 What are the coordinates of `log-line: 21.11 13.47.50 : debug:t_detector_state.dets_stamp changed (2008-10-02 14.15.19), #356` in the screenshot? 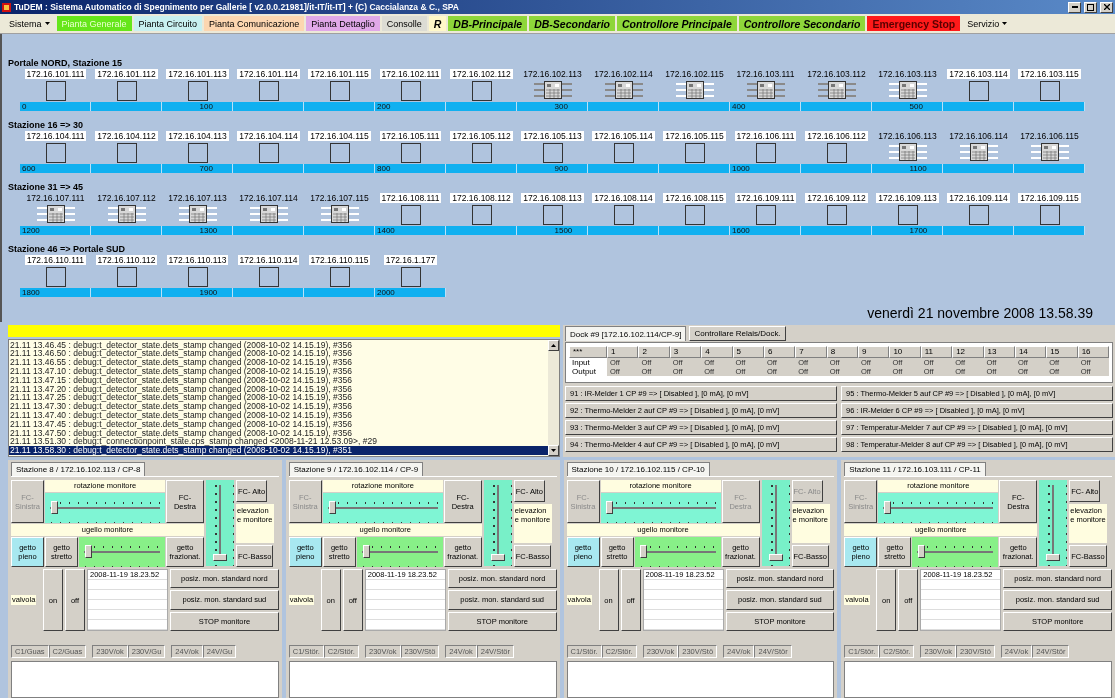 It's located at (278, 433).